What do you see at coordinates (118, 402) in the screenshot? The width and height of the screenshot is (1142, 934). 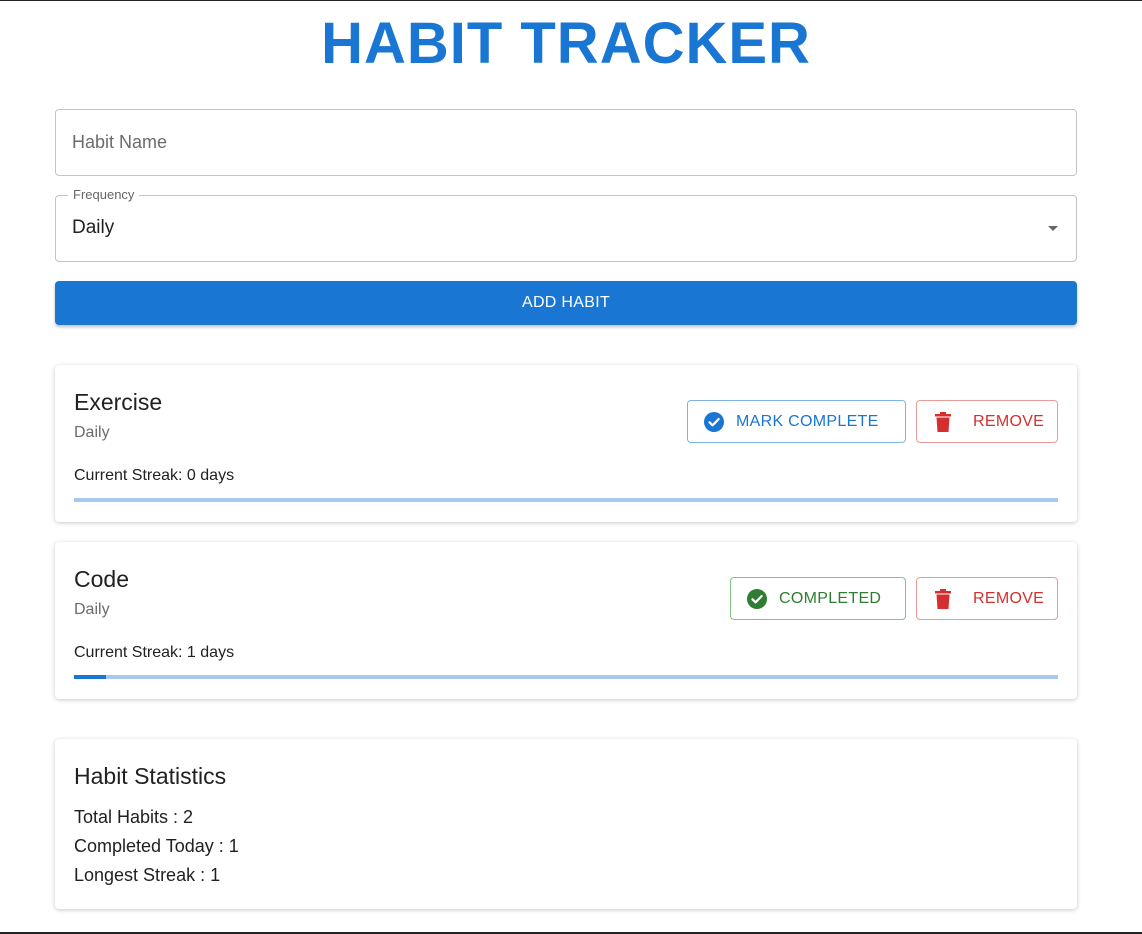 I see `habit-name: Exercise` at bounding box center [118, 402].